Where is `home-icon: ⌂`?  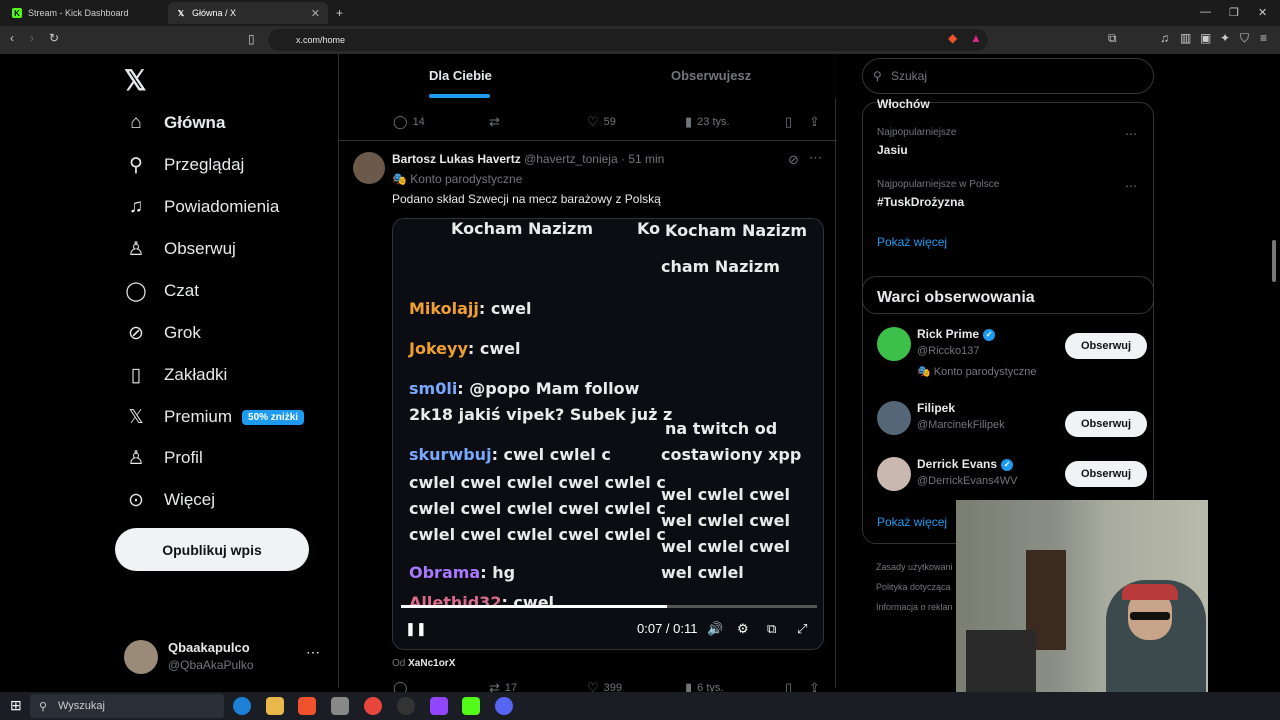
home-icon: ⌂ is located at coordinates (136, 122).